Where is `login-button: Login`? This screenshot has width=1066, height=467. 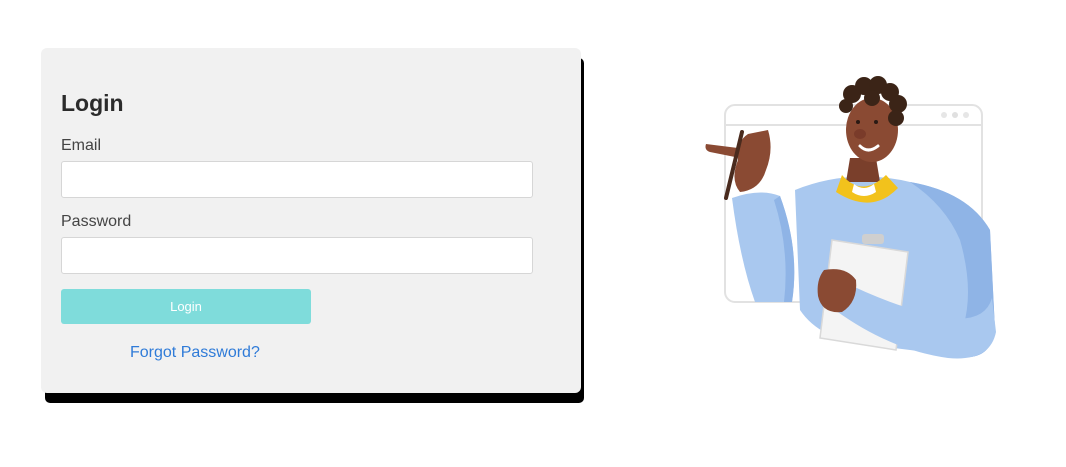 login-button: Login is located at coordinates (186, 306).